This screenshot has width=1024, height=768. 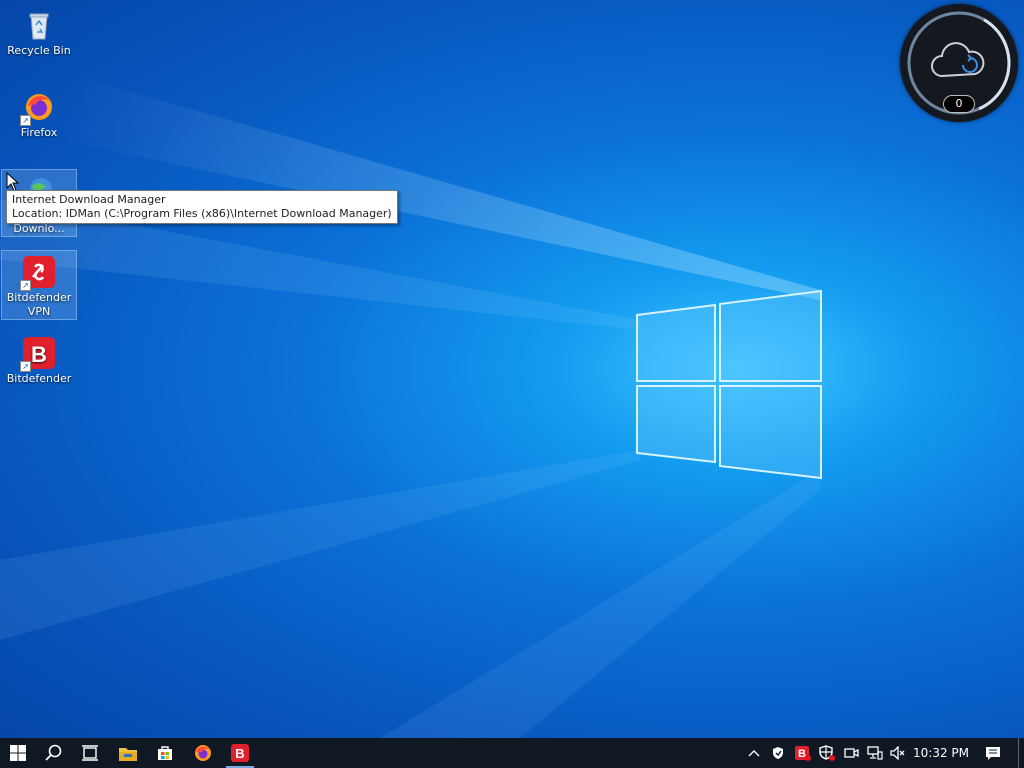 I want to click on bitdefender-vpn-icon: ↗, so click(x=38, y=273).